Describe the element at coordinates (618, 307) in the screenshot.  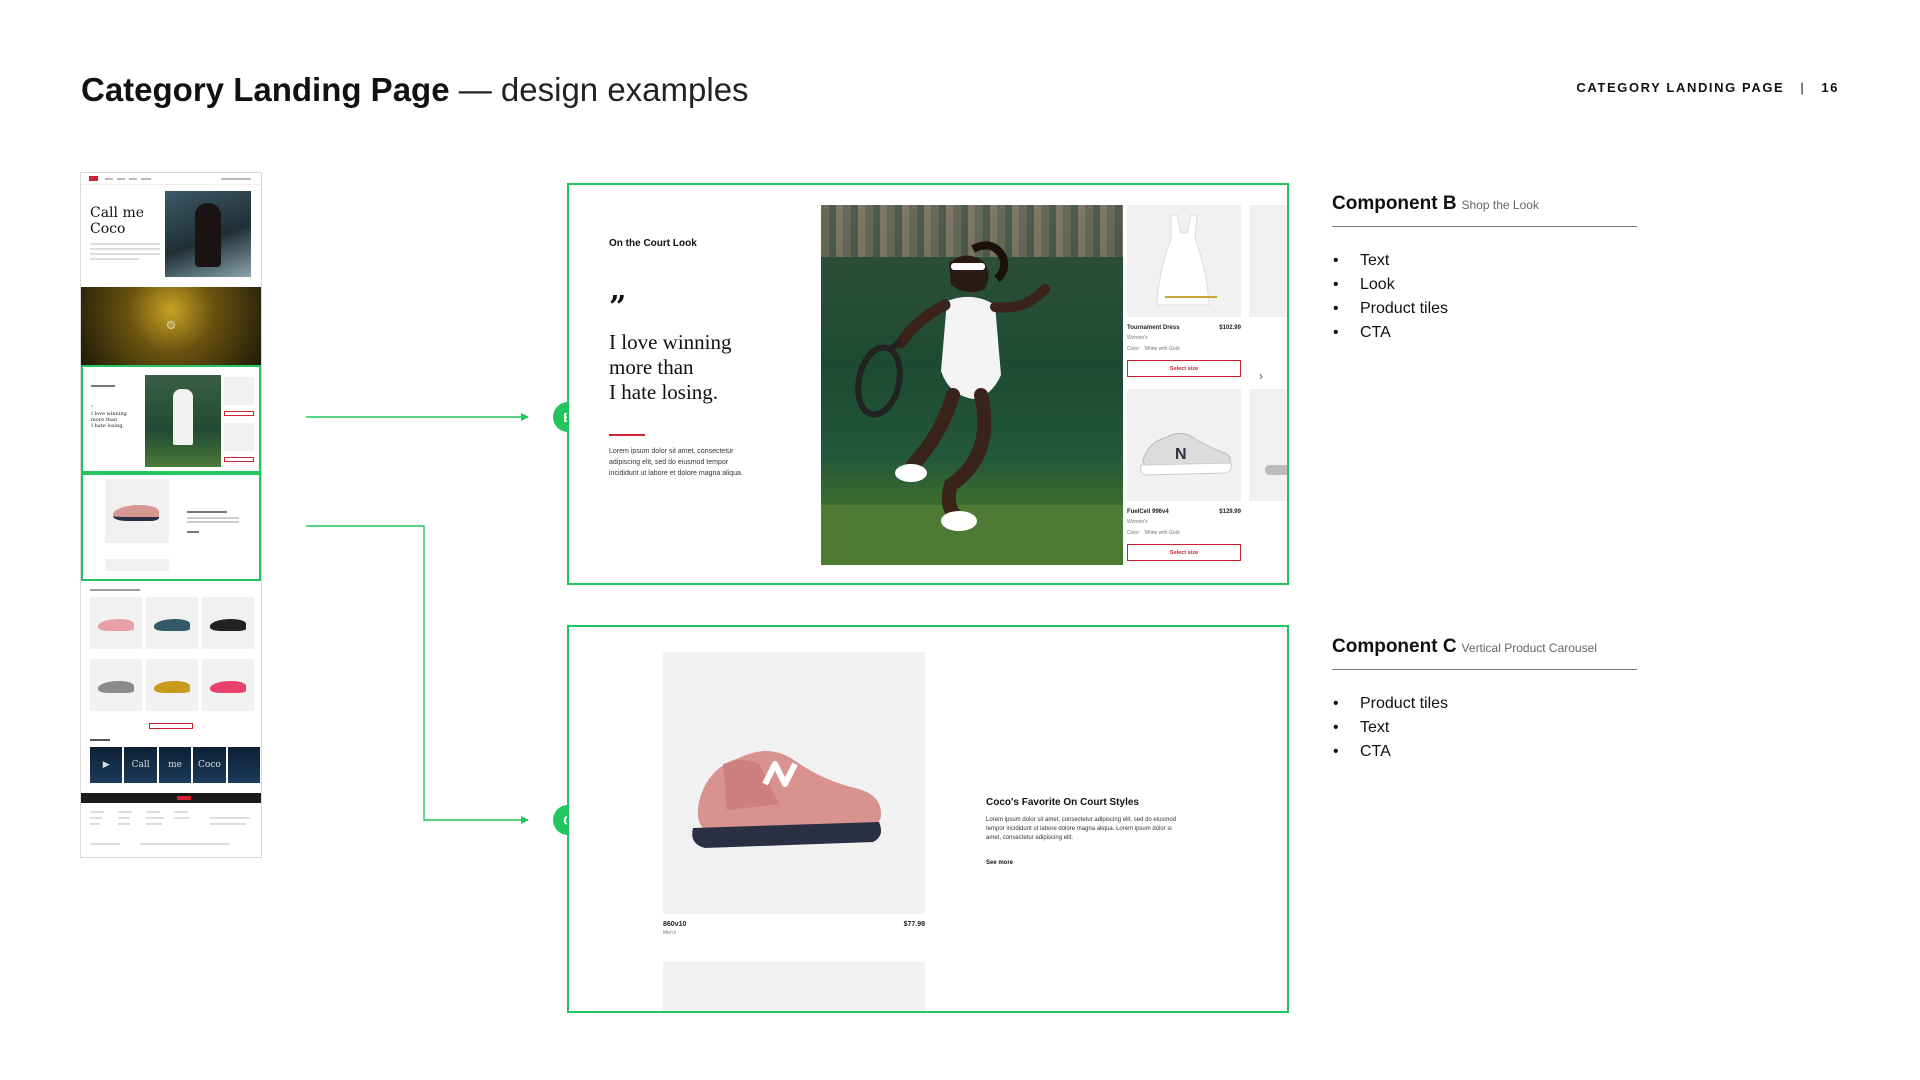
I see `quote-icon: ”` at that location.